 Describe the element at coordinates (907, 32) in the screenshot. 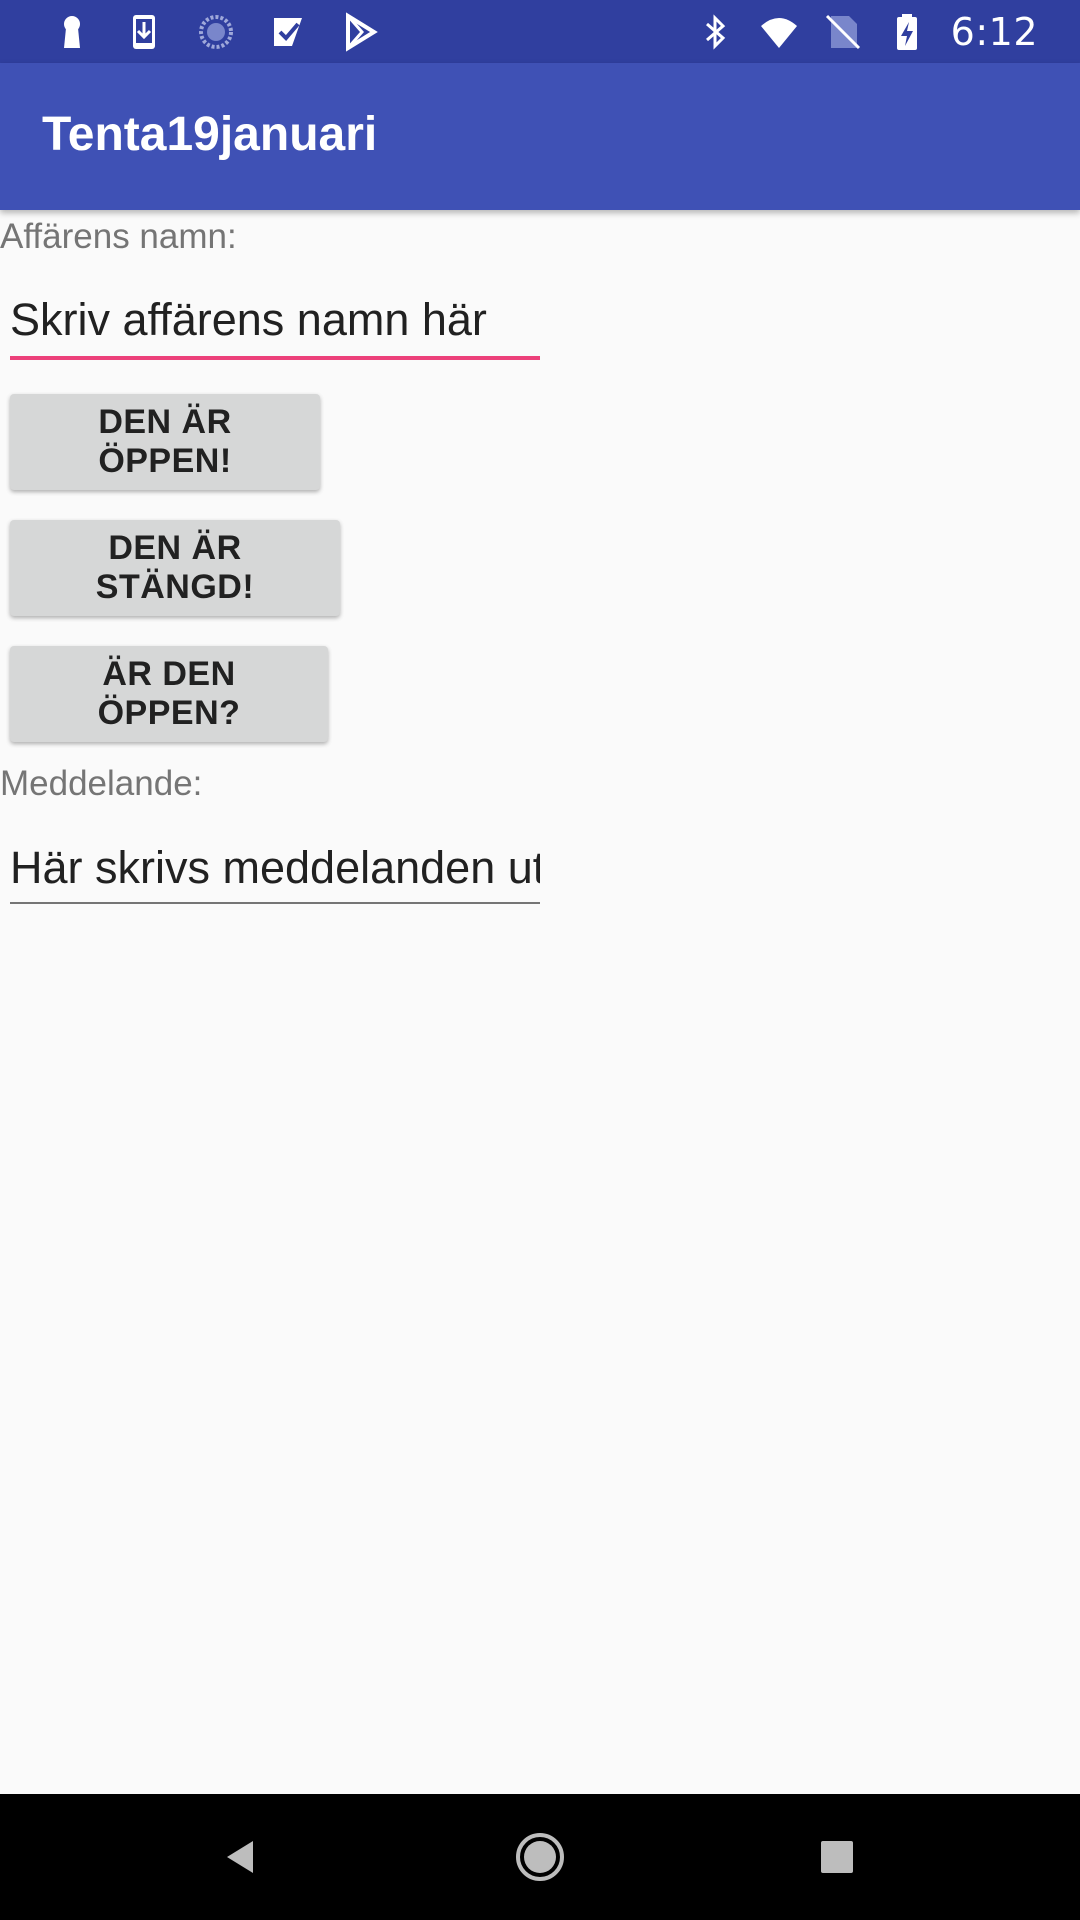

I see `battery-charging-icon` at that location.